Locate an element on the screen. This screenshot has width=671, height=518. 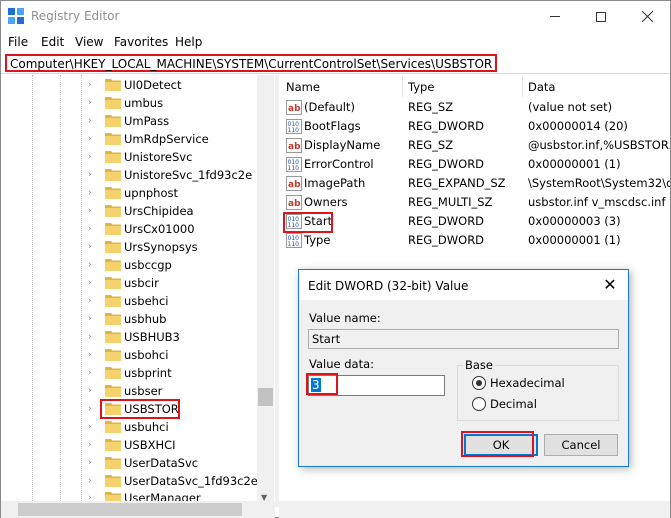
minimize-icon is located at coordinates (555, 16).